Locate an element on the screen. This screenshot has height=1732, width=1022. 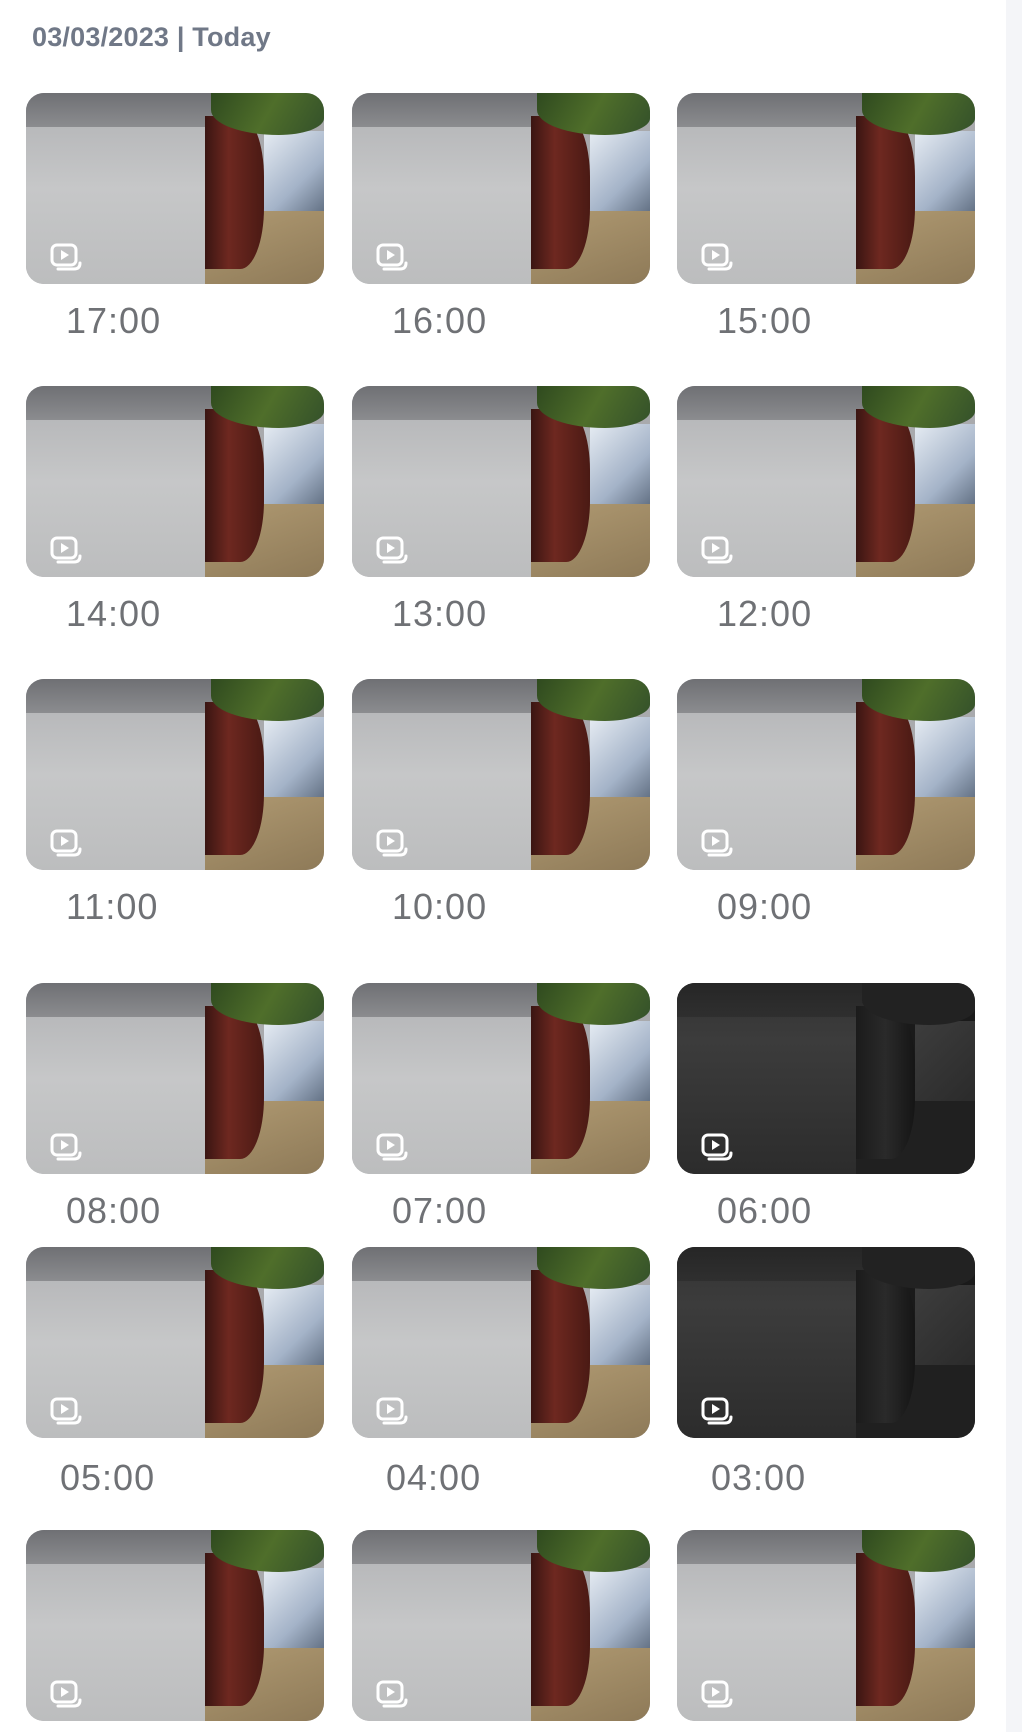
recording-time-label: 11:00 is located at coordinates (112, 906).